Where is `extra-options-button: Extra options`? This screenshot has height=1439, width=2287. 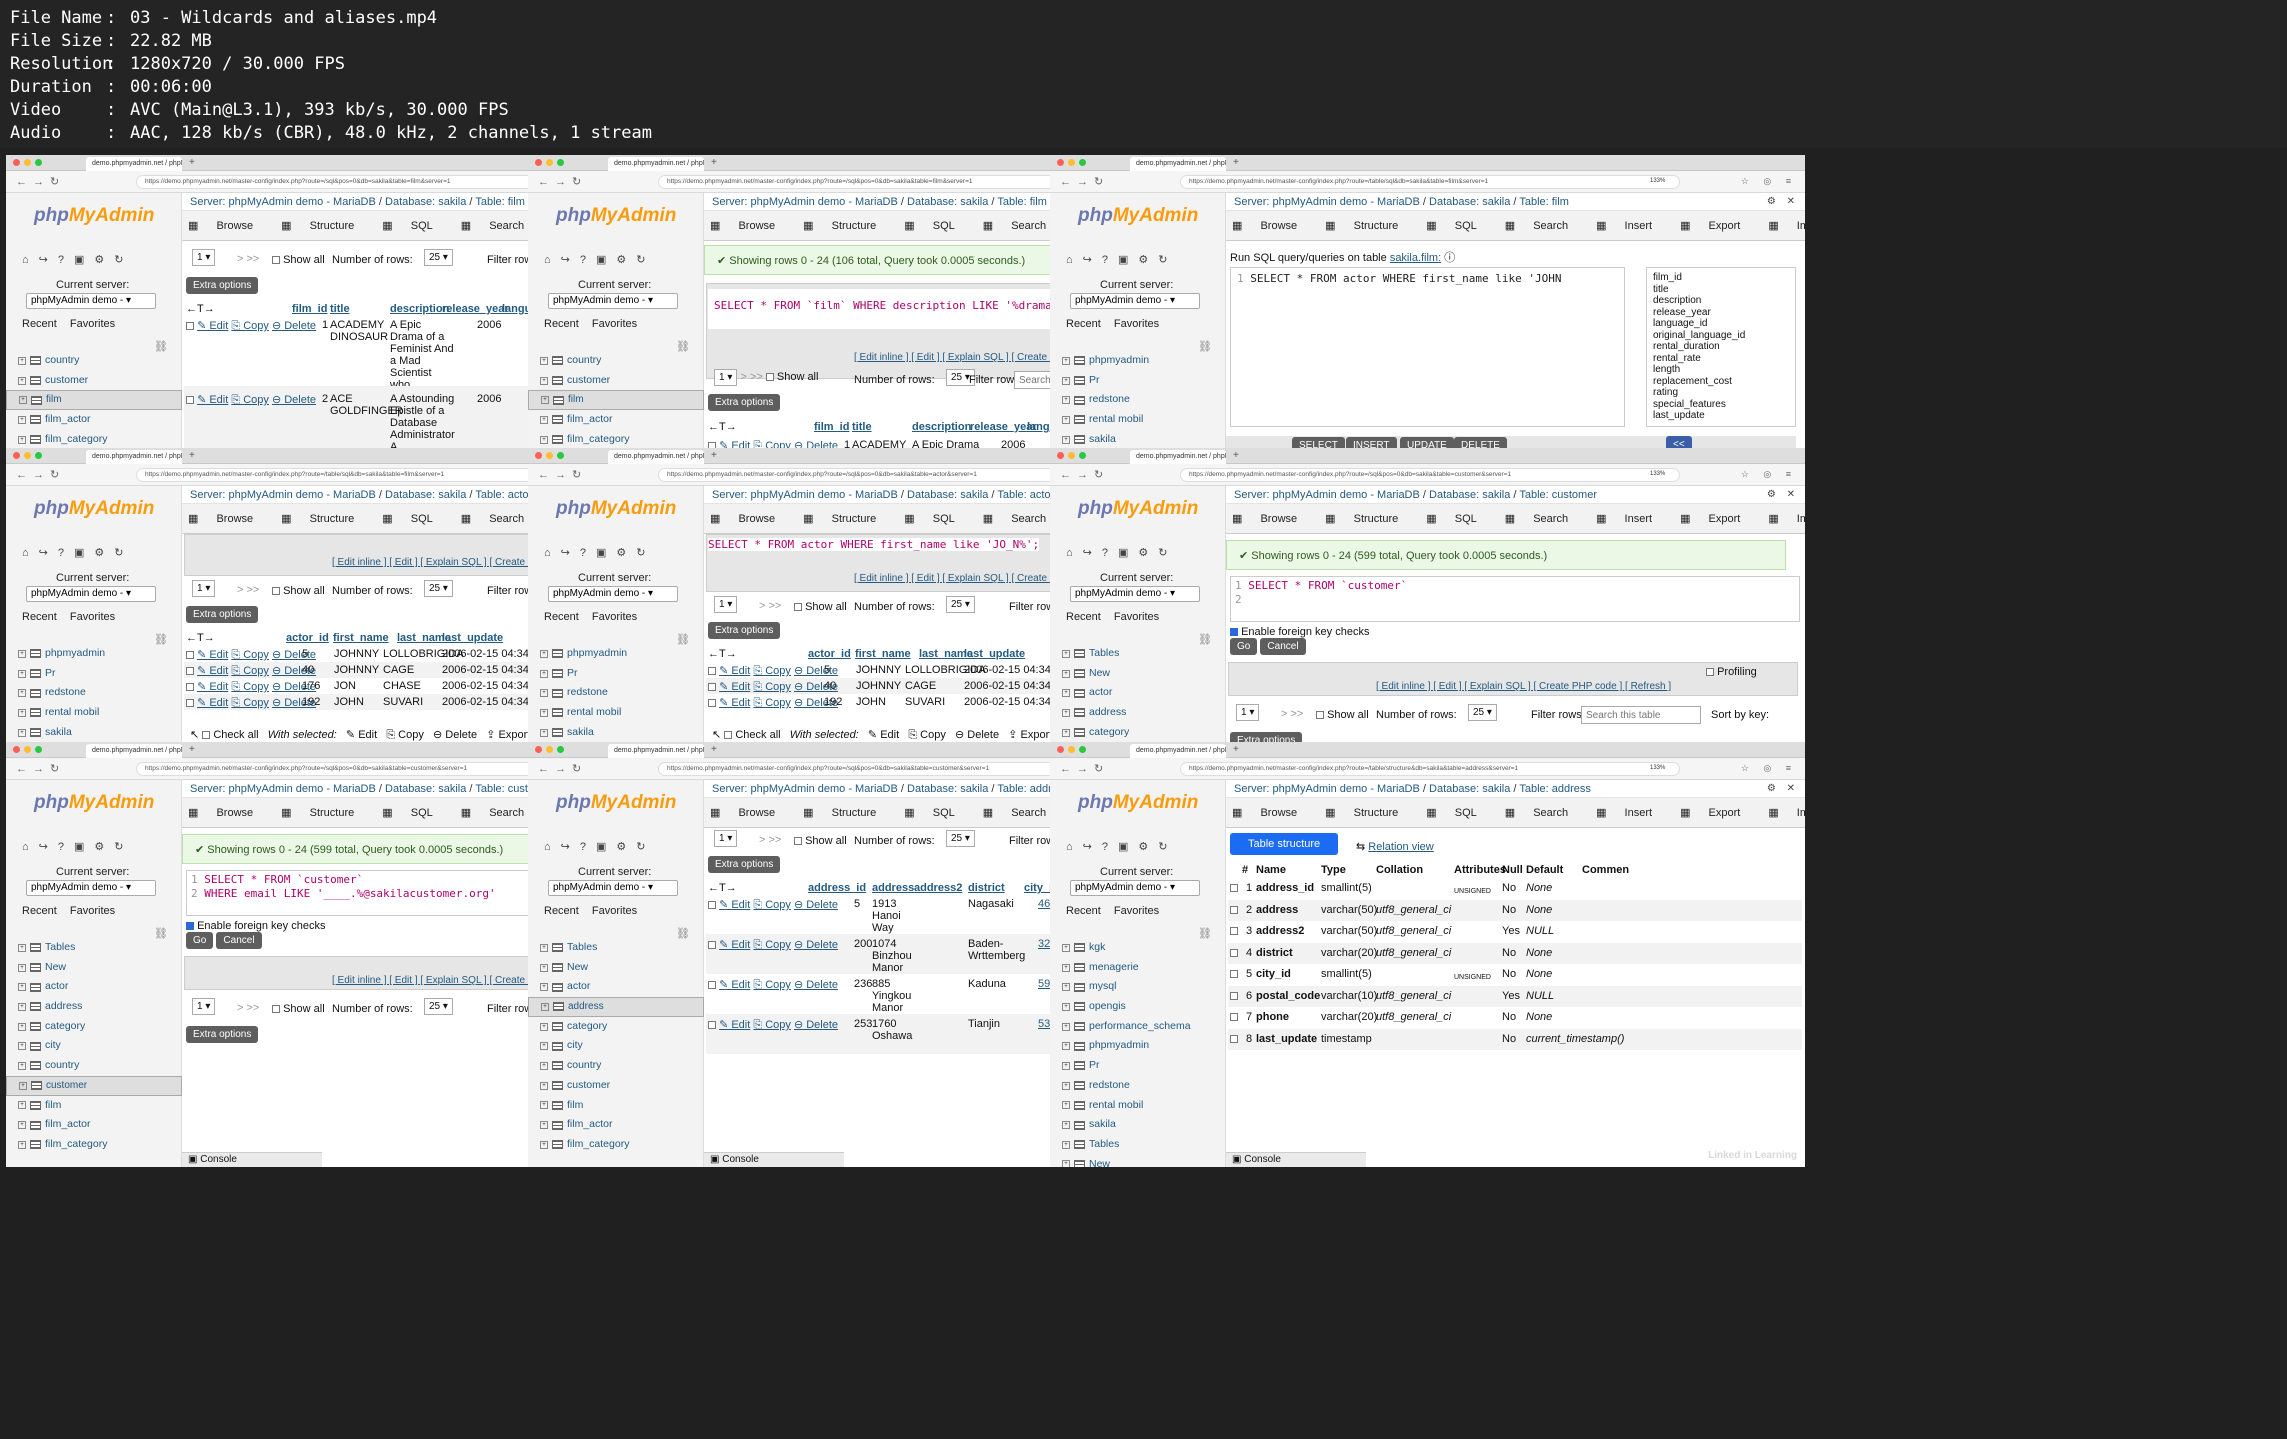 extra-options-button: Extra options is located at coordinates (222, 285).